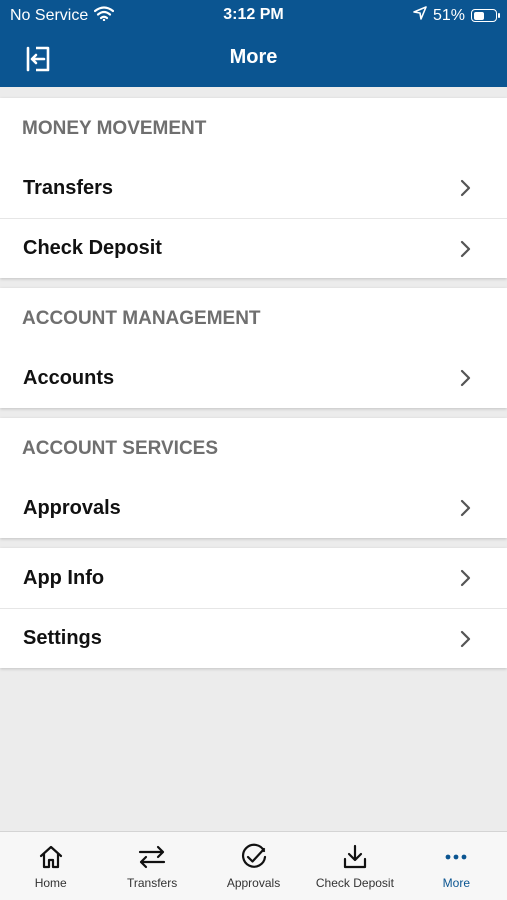 The height and width of the screenshot is (900, 507). I want to click on menu-item-label: Approvals, so click(72, 507).